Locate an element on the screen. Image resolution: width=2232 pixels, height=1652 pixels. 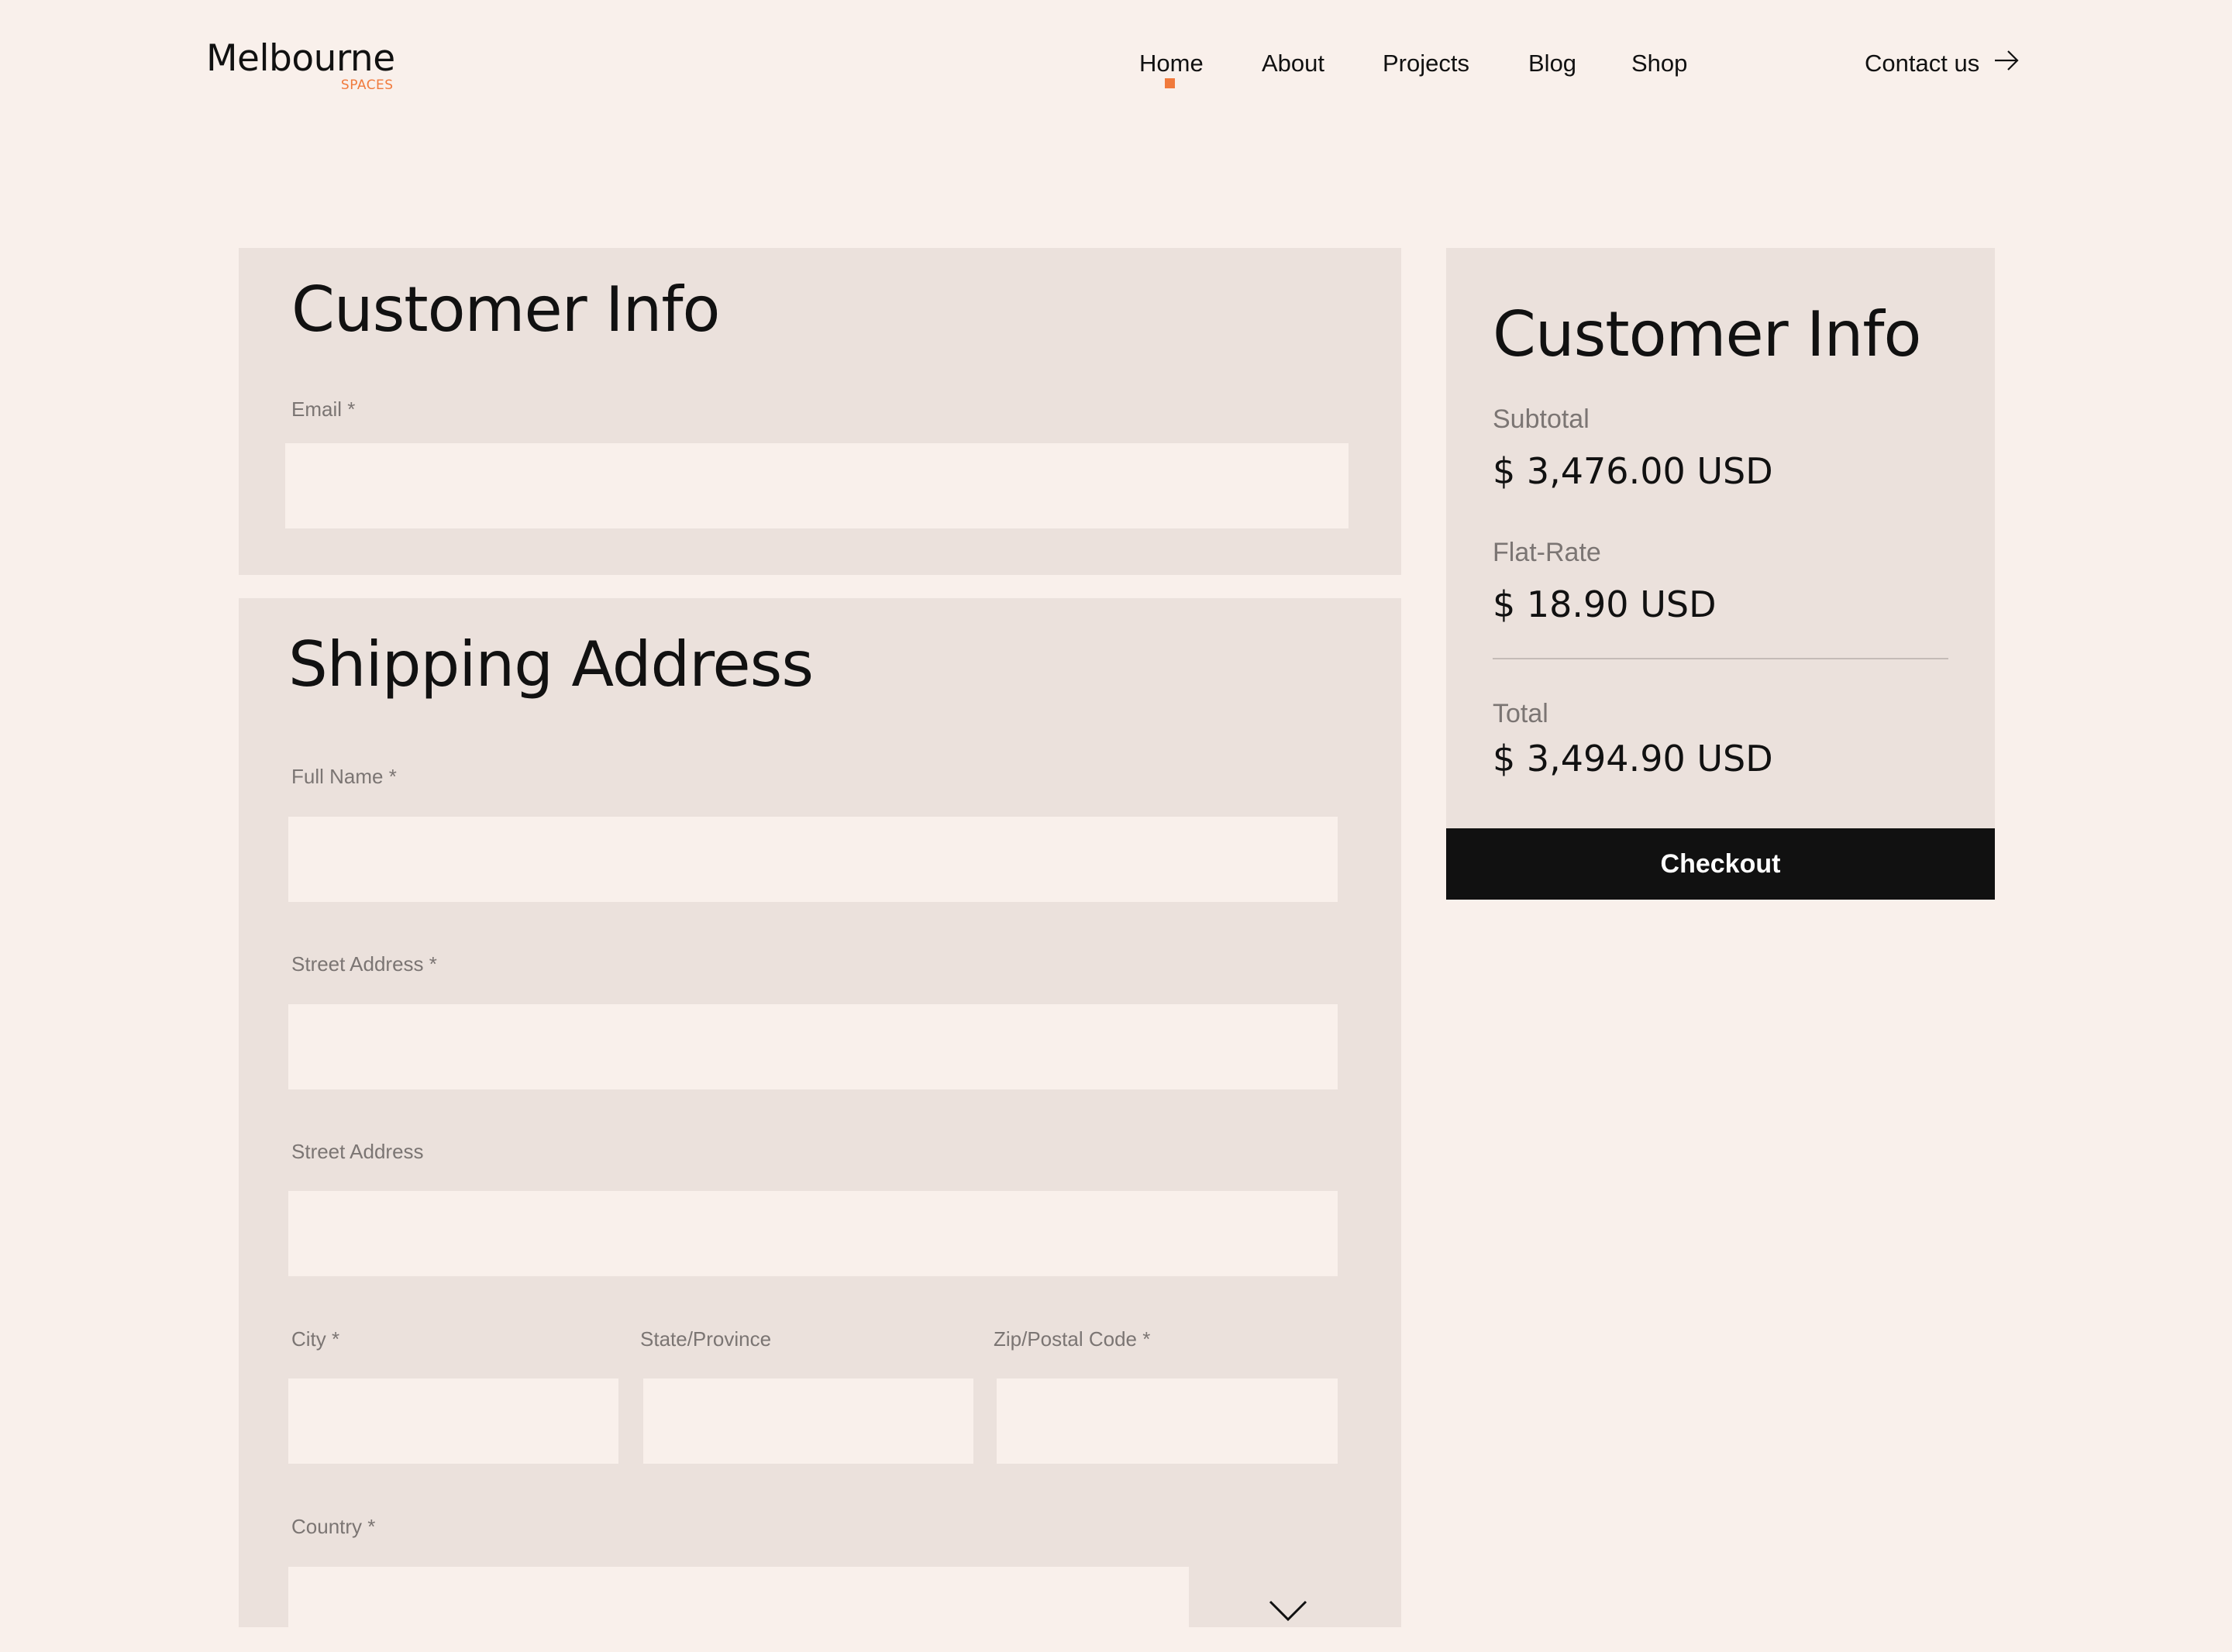
flat-rate-label: Flat-Rate is located at coordinates (1547, 552).